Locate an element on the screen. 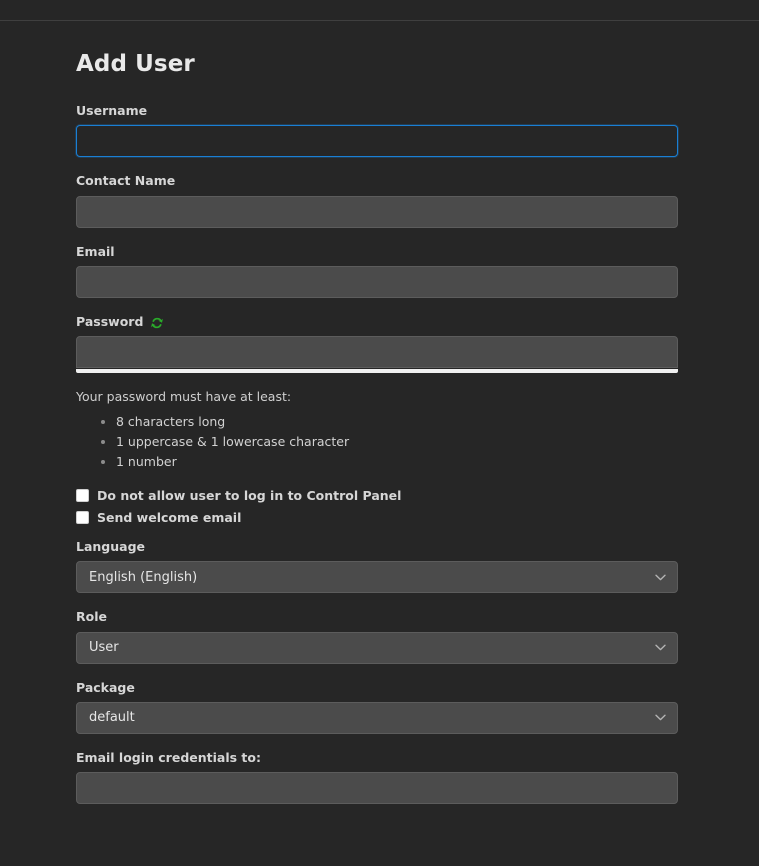 This screenshot has width=759, height=866. password-input-holder is located at coordinates (377, 354).